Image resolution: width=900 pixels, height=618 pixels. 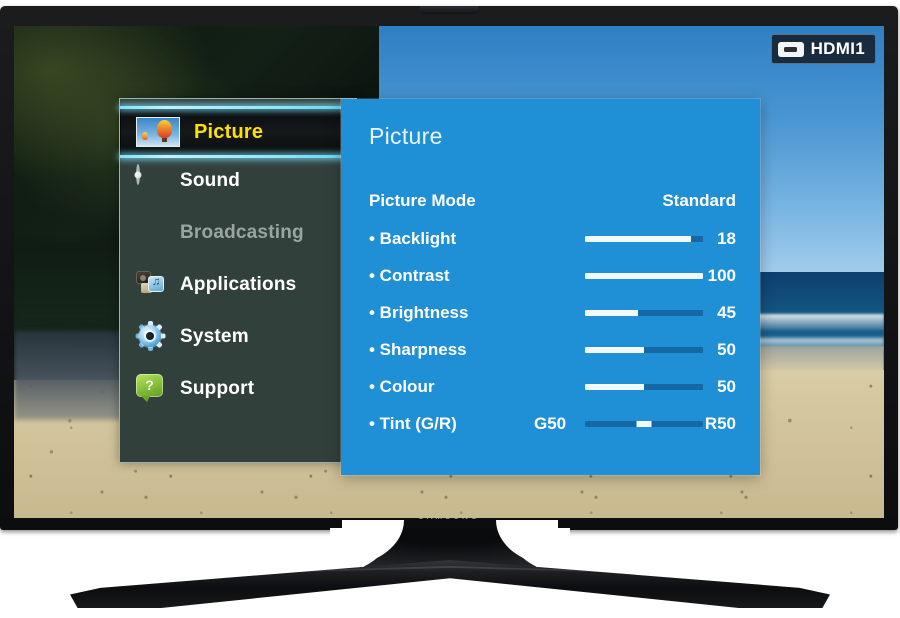 I want to click on selection-glow-bottom, so click(x=249, y=156).